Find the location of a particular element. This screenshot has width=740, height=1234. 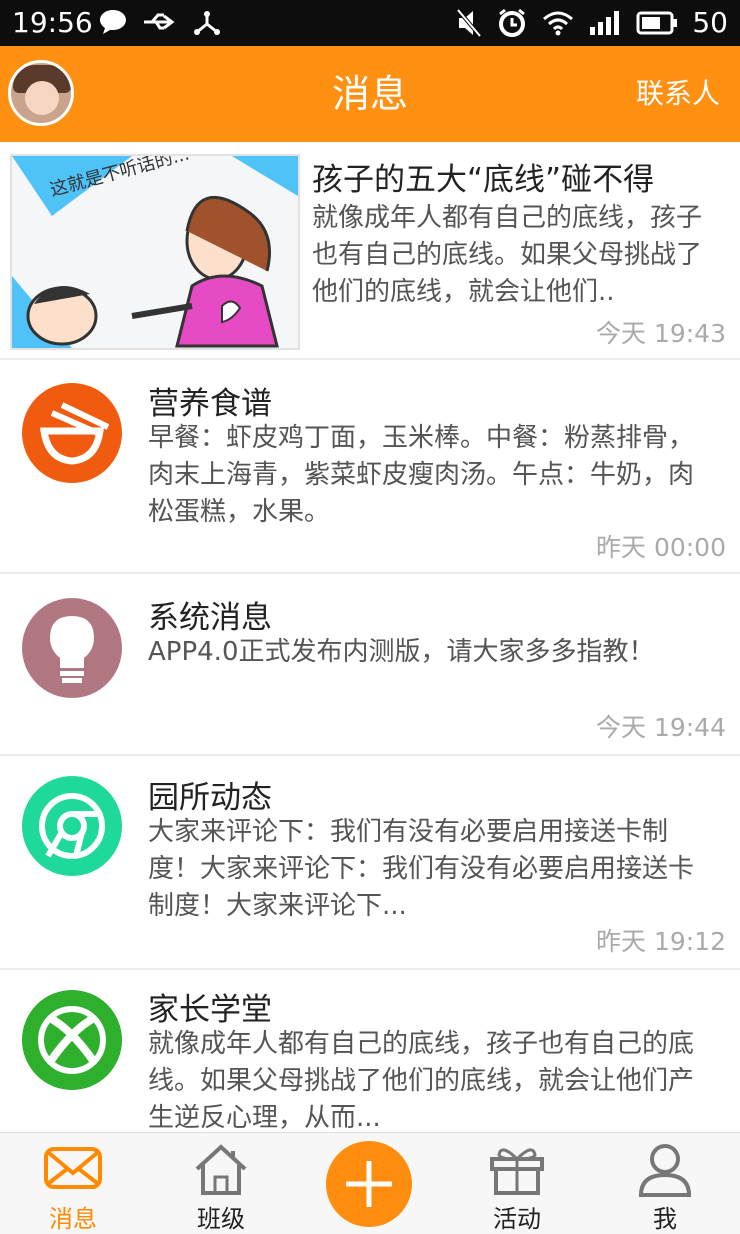

app-header: 消息 联系人 is located at coordinates (370, 94).